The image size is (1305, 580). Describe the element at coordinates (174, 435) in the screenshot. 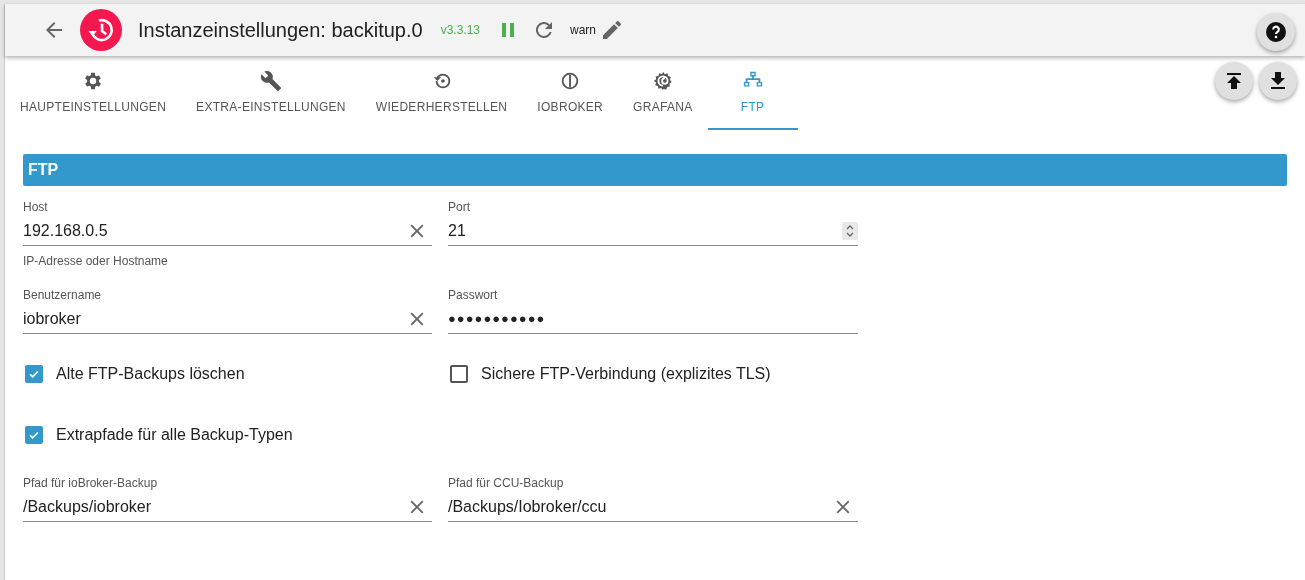

I see `checkbox-label: Extrapfade für alle Backup-Typen` at that location.